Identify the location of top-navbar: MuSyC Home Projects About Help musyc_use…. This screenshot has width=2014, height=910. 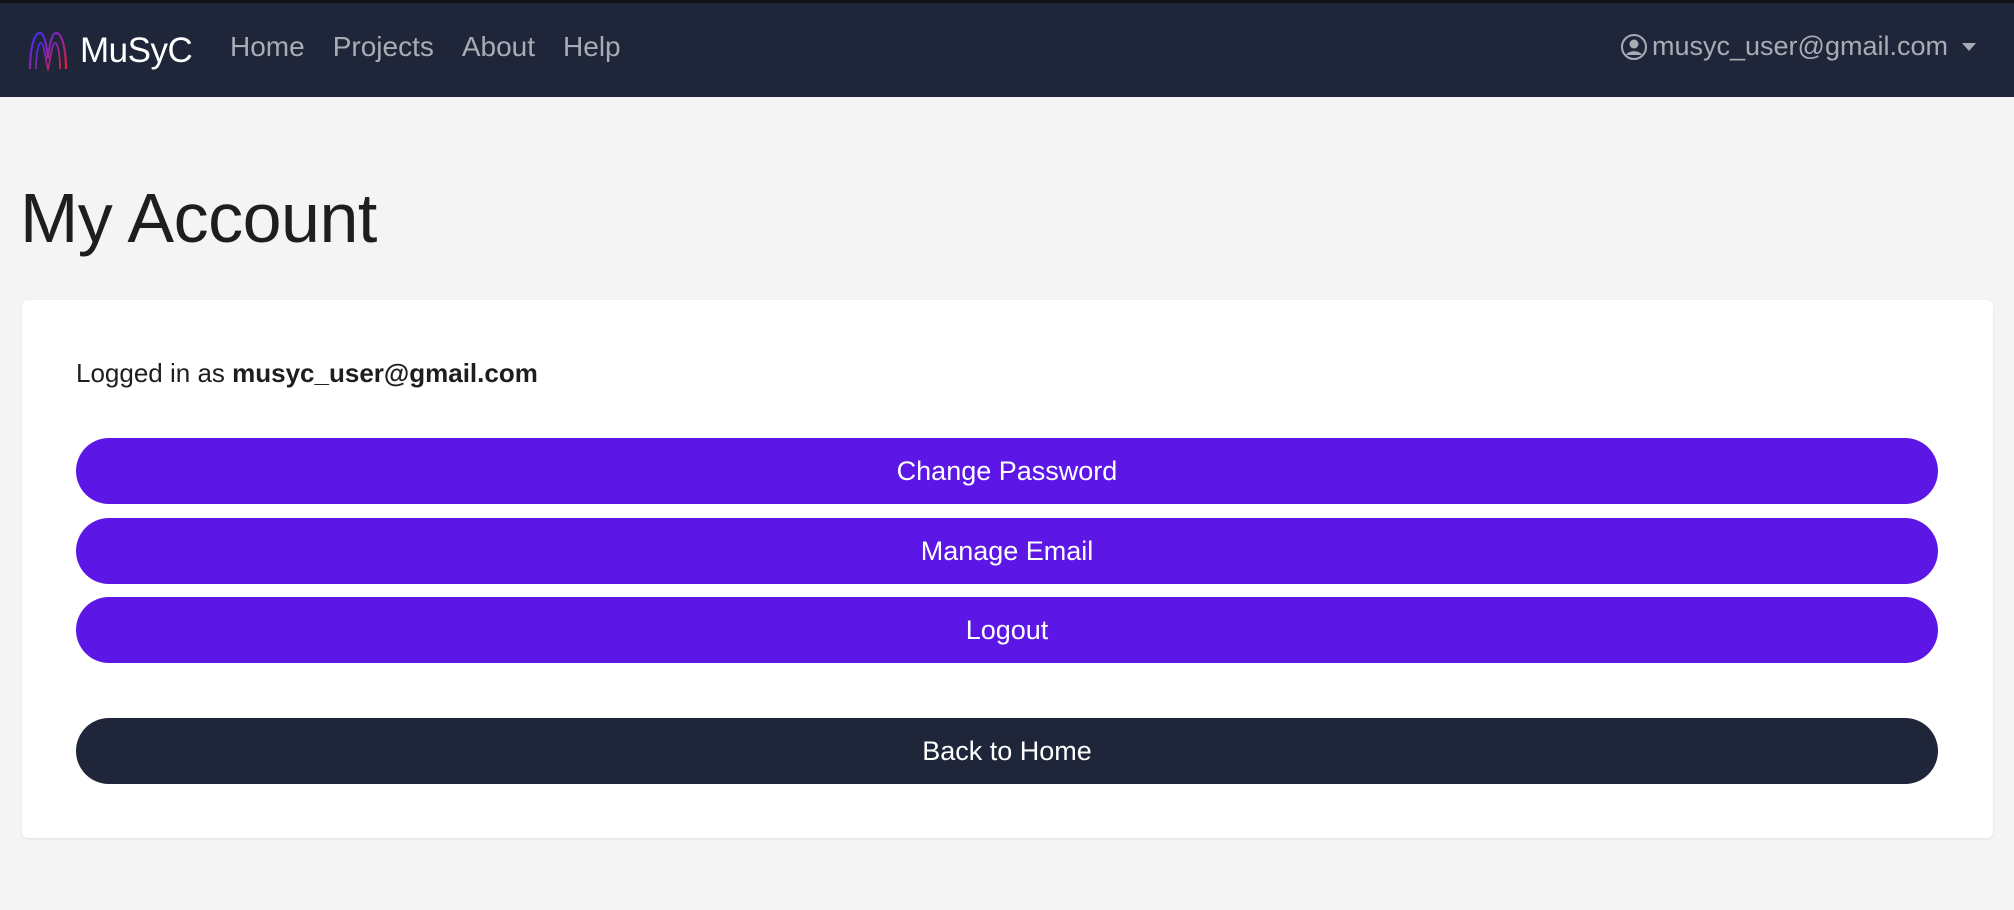
(1007, 50).